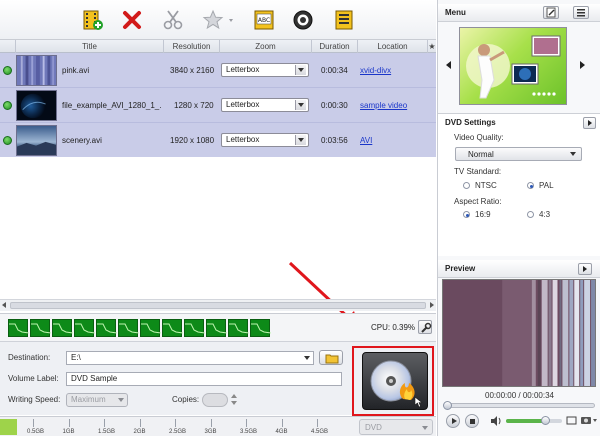 The image size is (600, 436). What do you see at coordinates (393, 46) in the screenshot?
I see `header-location: Location` at bounding box center [393, 46].